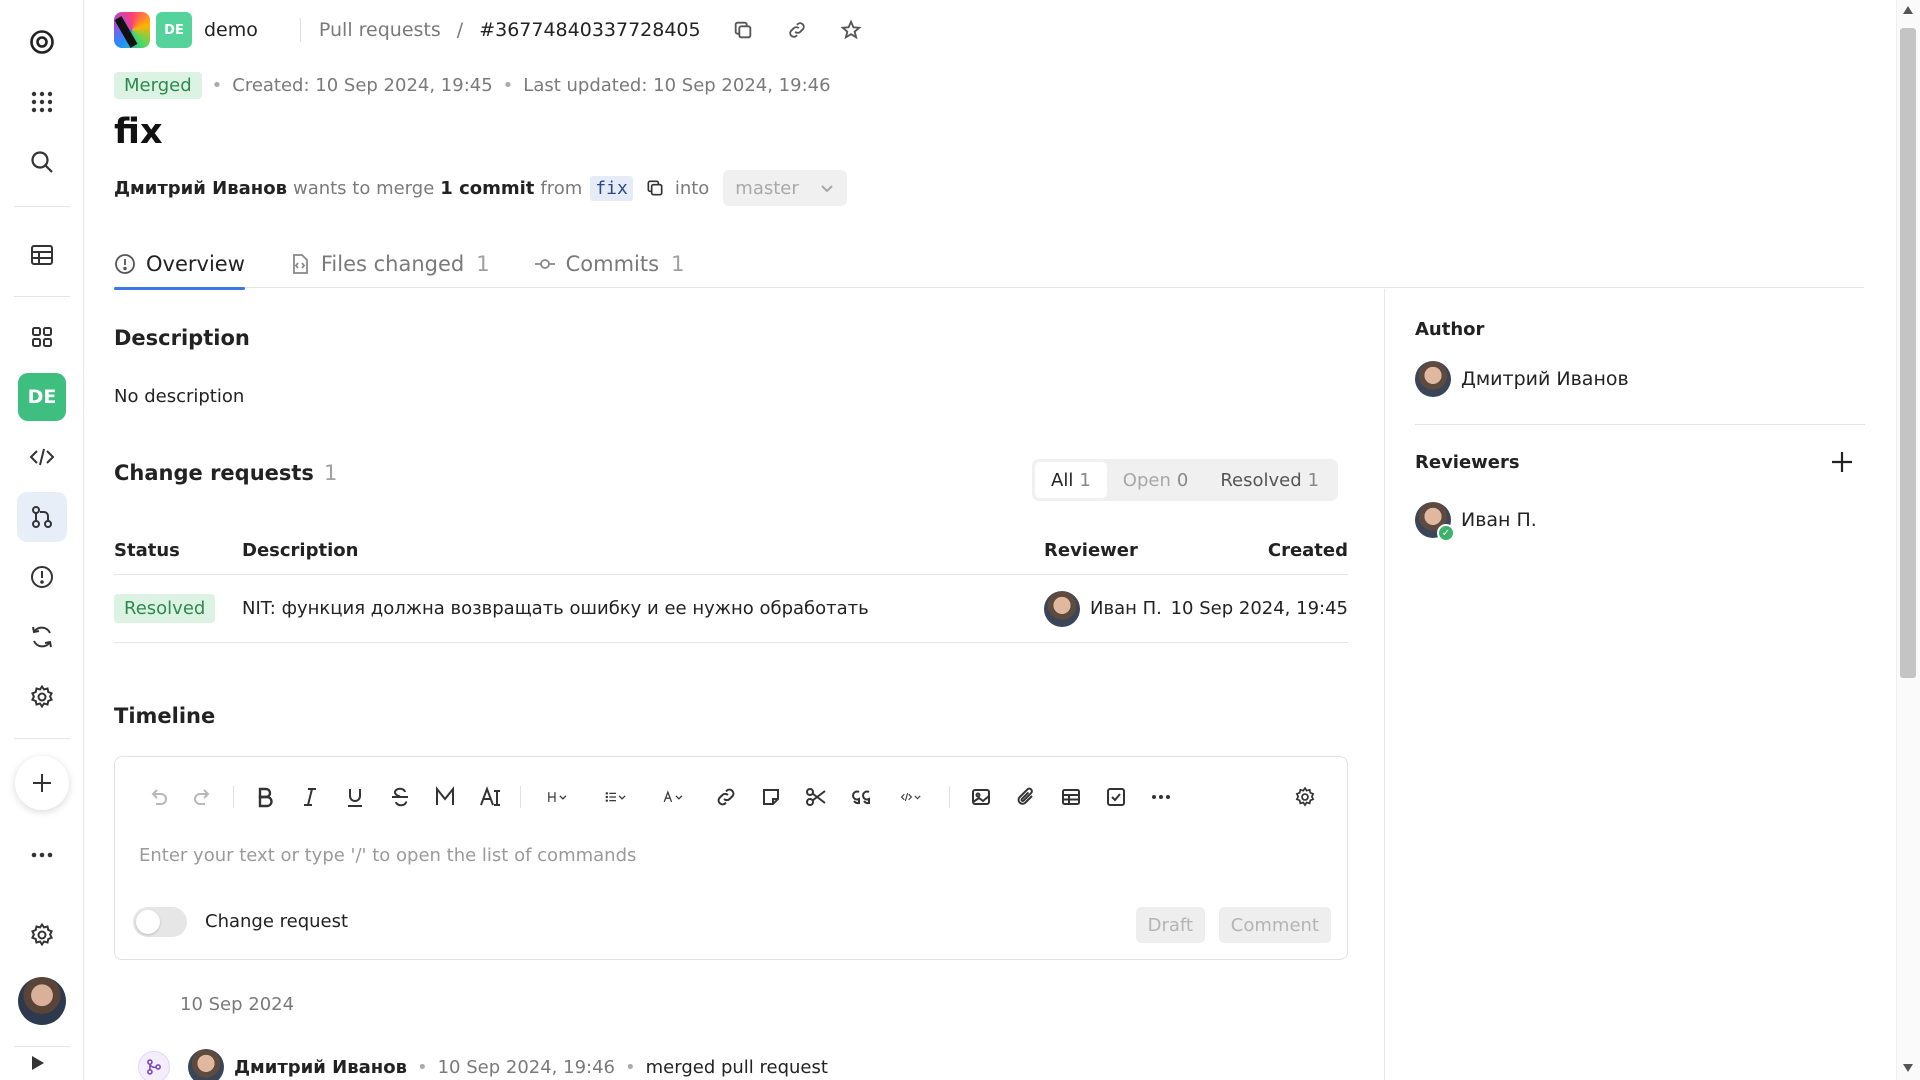 The image size is (1920, 1080). Describe the element at coordinates (487, 188) in the screenshot. I see `commits-link: 1 commit` at that location.